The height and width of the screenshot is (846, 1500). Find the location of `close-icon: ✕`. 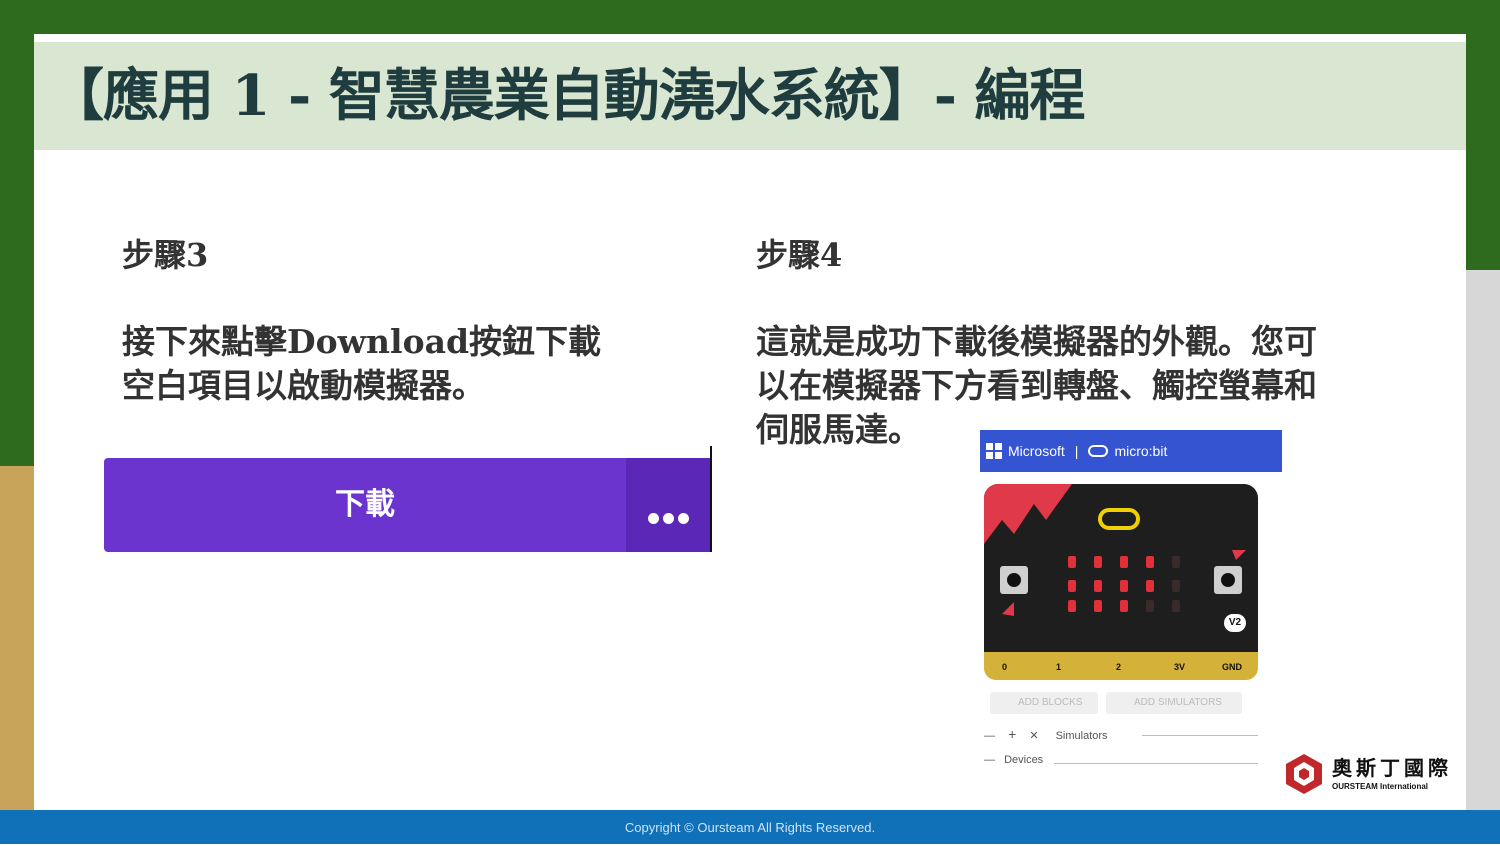

close-icon: ✕ is located at coordinates (1033, 736).